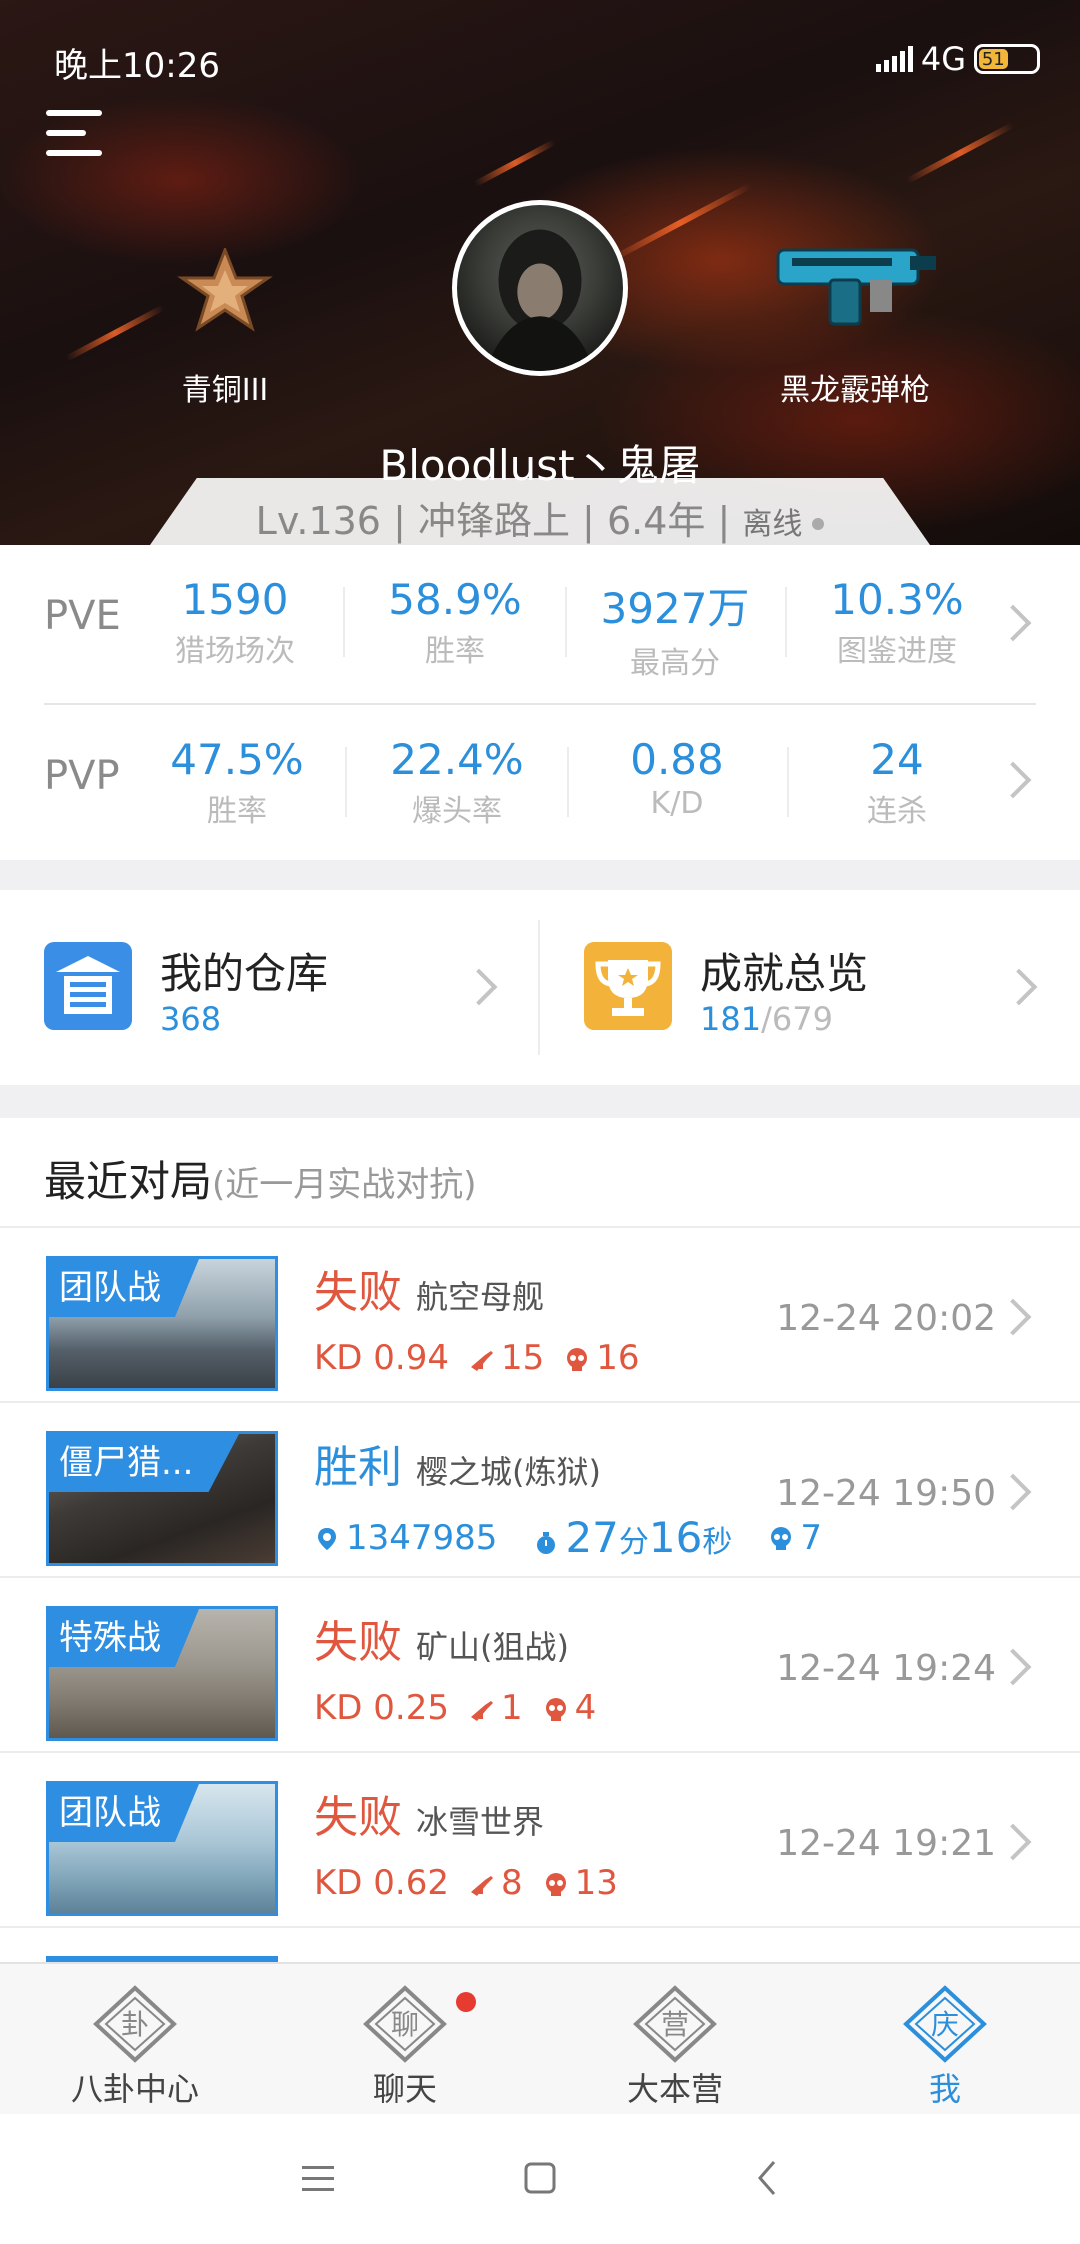 The image size is (1080, 2244). I want to click on online-status: 离线, so click(772, 524).